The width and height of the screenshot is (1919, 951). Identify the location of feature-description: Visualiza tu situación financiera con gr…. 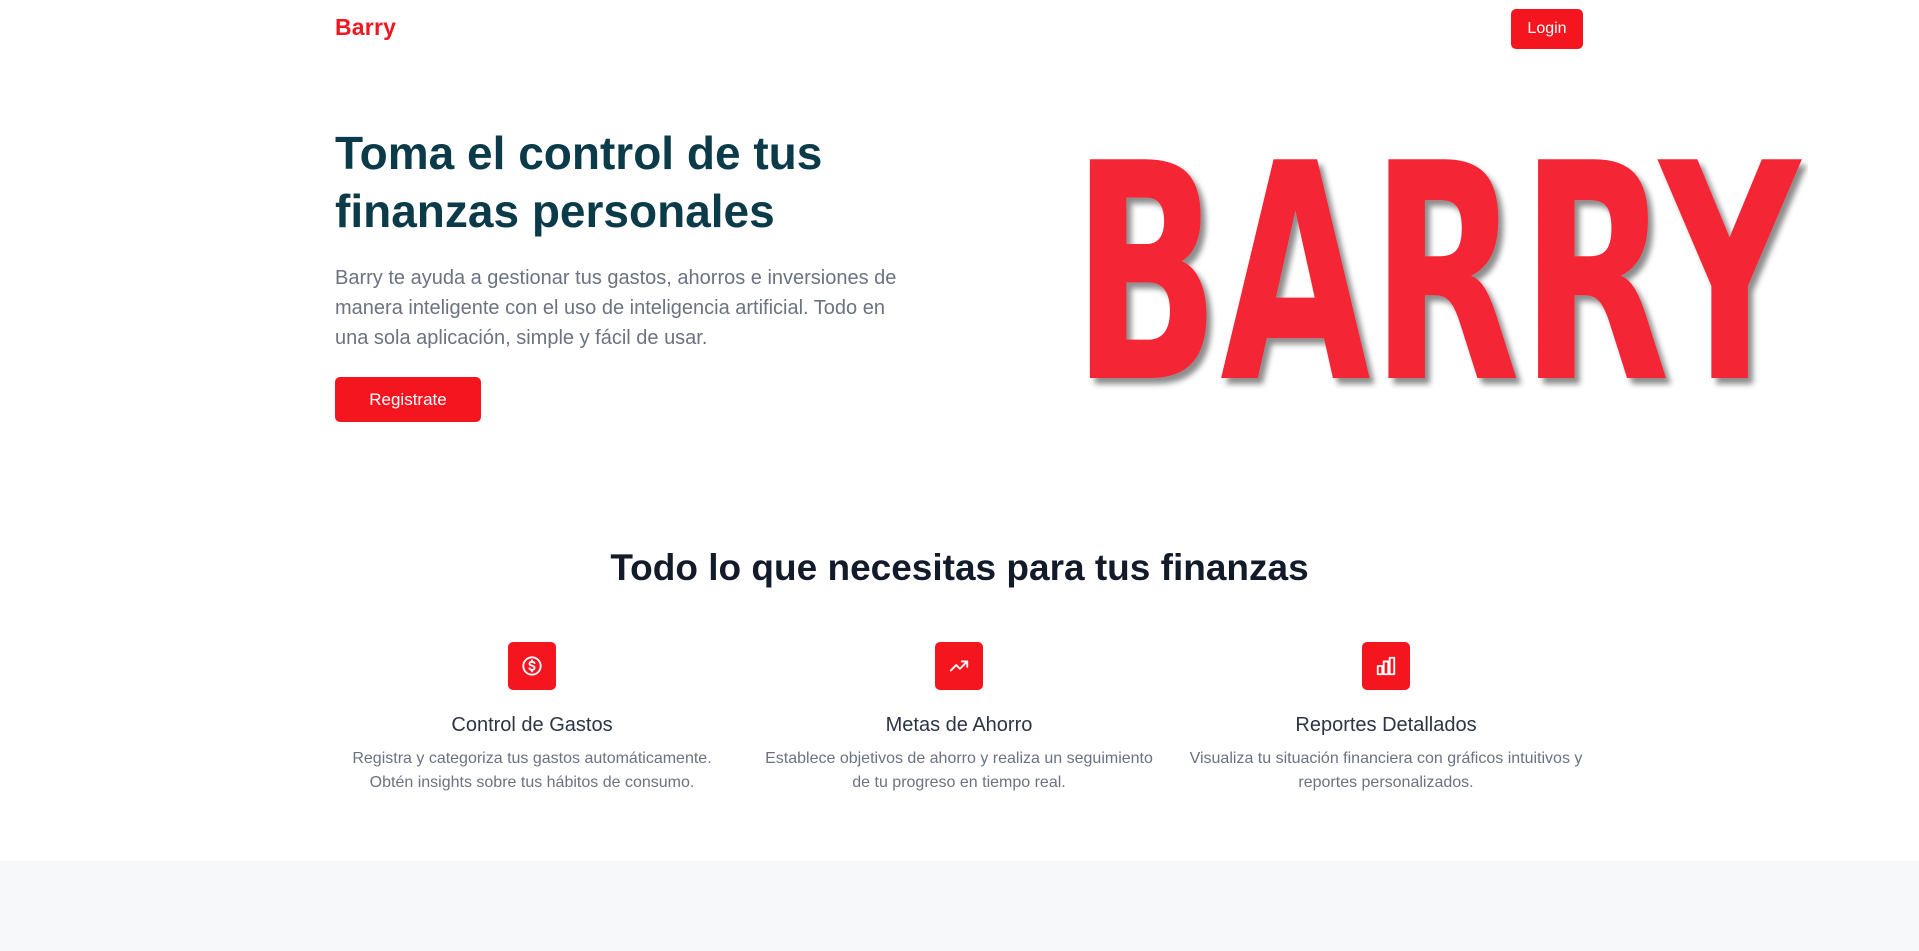
(1386, 770).